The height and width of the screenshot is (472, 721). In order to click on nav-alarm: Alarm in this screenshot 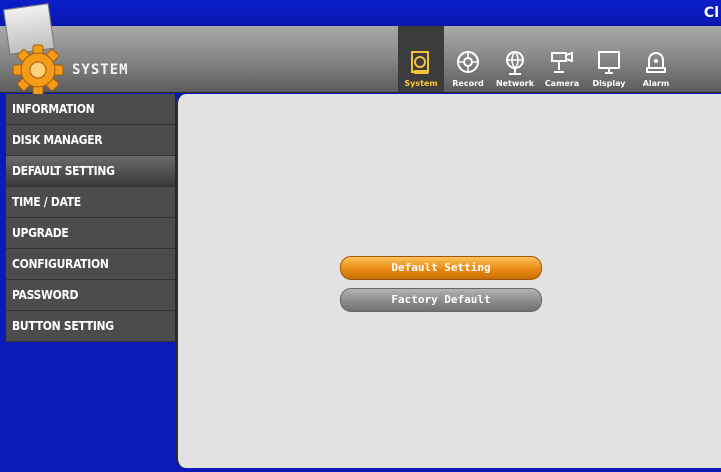, I will do `click(656, 59)`.